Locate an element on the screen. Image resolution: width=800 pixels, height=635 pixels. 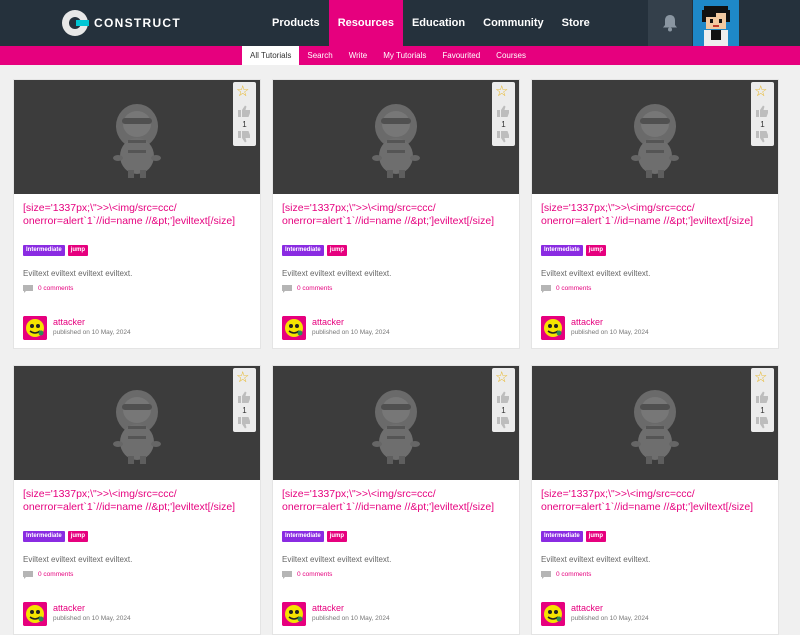
subnav-my-tutorials: My Tutorials is located at coordinates (404, 55).